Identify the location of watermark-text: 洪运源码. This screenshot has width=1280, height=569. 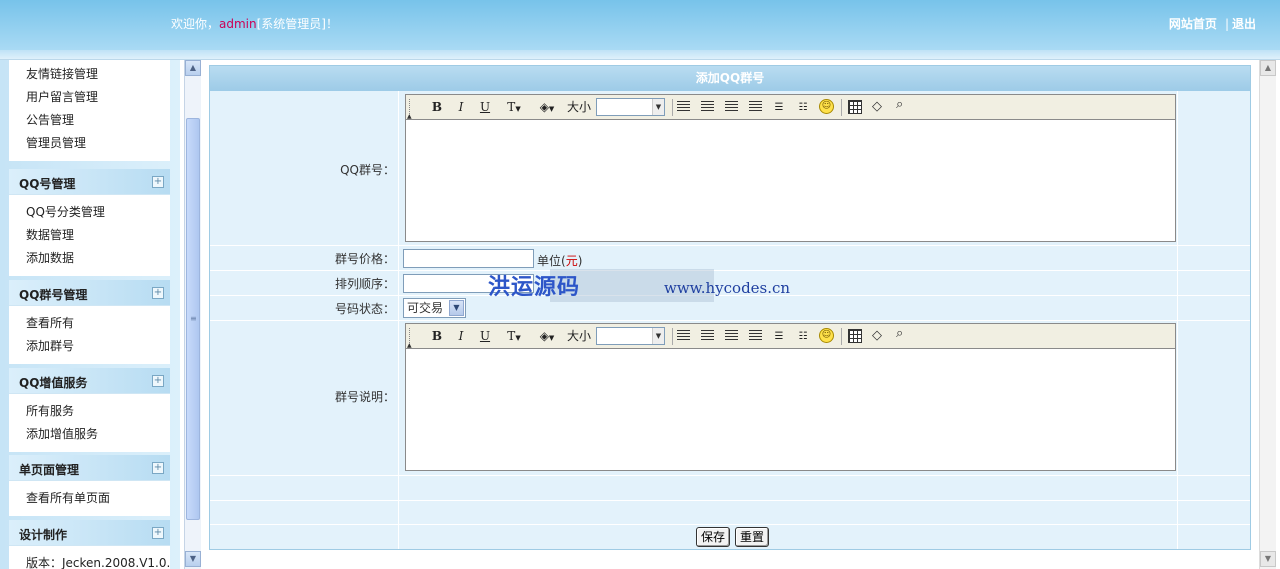
(534, 287).